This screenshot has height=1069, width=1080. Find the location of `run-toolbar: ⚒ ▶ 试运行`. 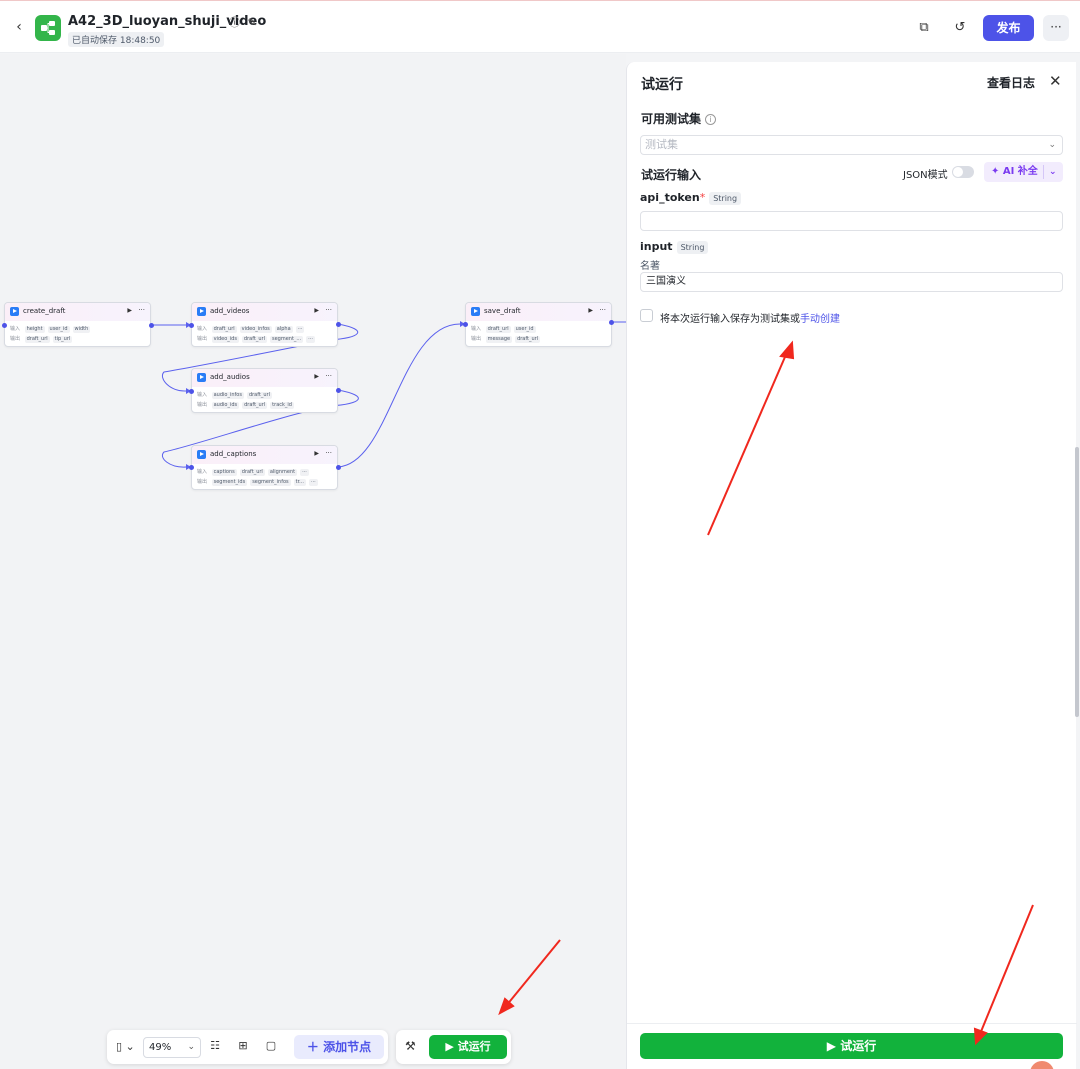

run-toolbar: ⚒ ▶ 试运行 is located at coordinates (453, 1047).